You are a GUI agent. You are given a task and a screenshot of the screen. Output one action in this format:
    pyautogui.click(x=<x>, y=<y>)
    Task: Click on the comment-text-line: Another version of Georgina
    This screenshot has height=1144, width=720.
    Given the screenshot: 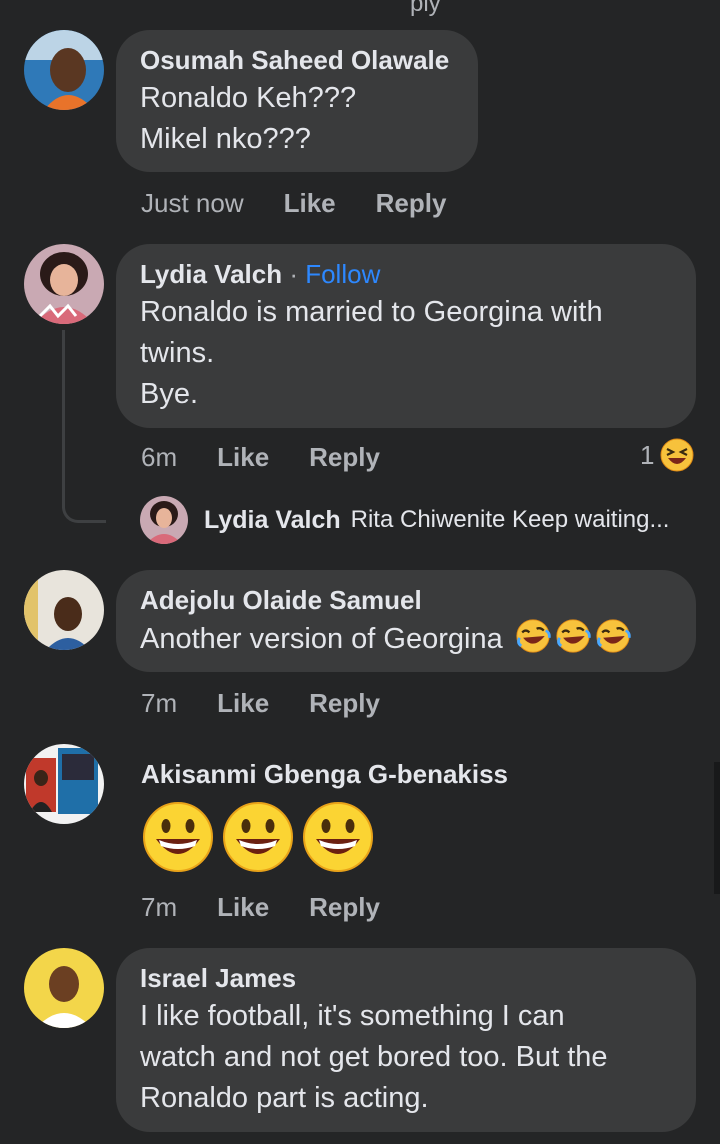 What is the action you would take?
    pyautogui.click(x=321, y=639)
    